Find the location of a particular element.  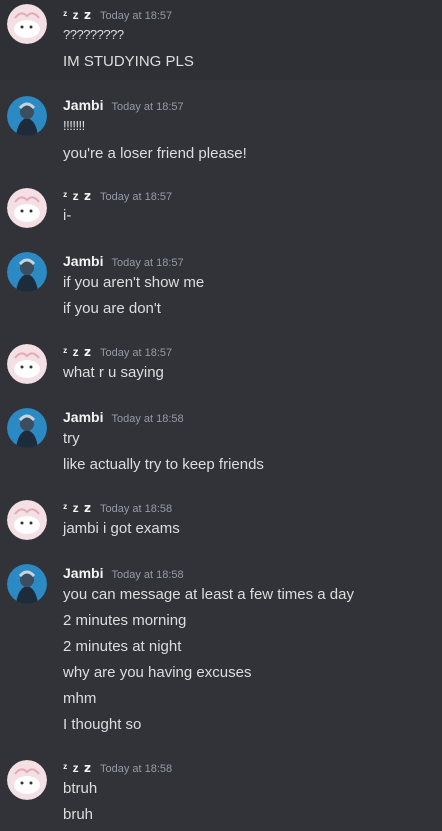

message-text: ????????? is located at coordinates (93, 34).